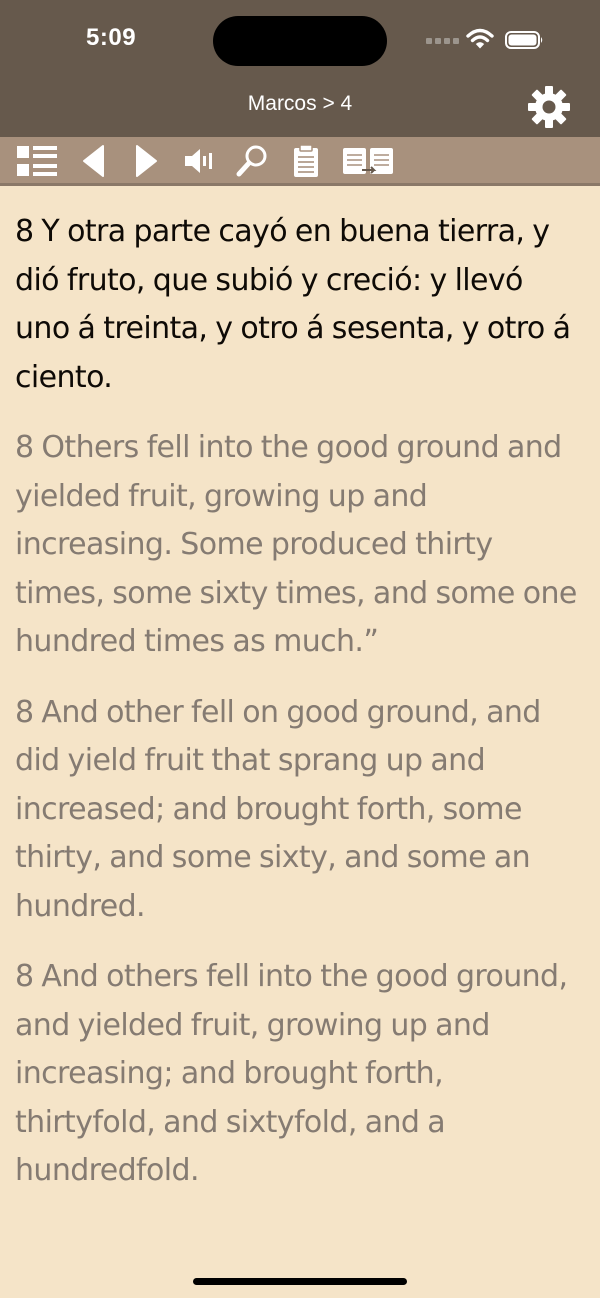 Image resolution: width=600 pixels, height=1298 pixels. Describe the element at coordinates (199, 161) in the screenshot. I see `speaker-icon` at that location.